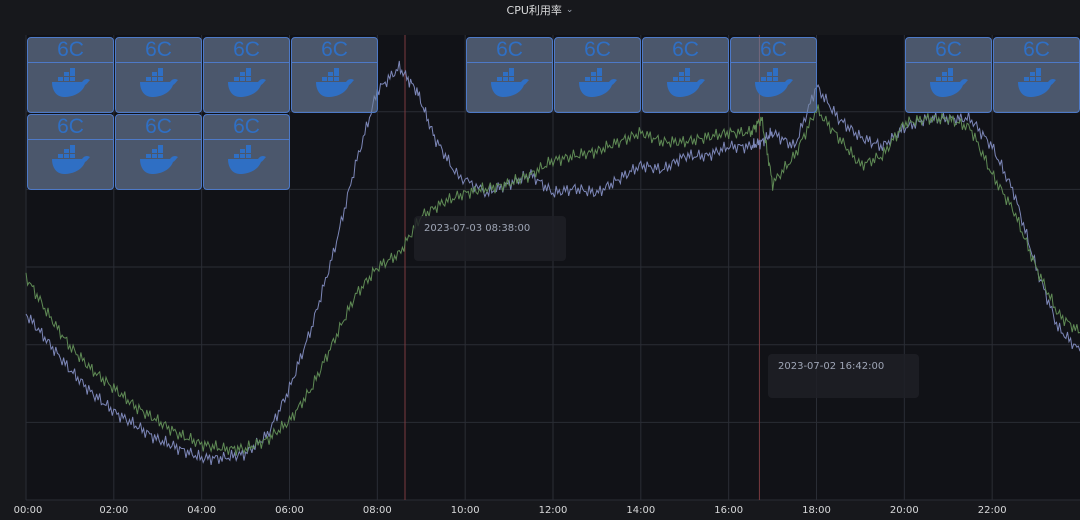 The height and width of the screenshot is (520, 1080). What do you see at coordinates (202, 510) in the screenshot?
I see `x-tick-label: 04:00` at bounding box center [202, 510].